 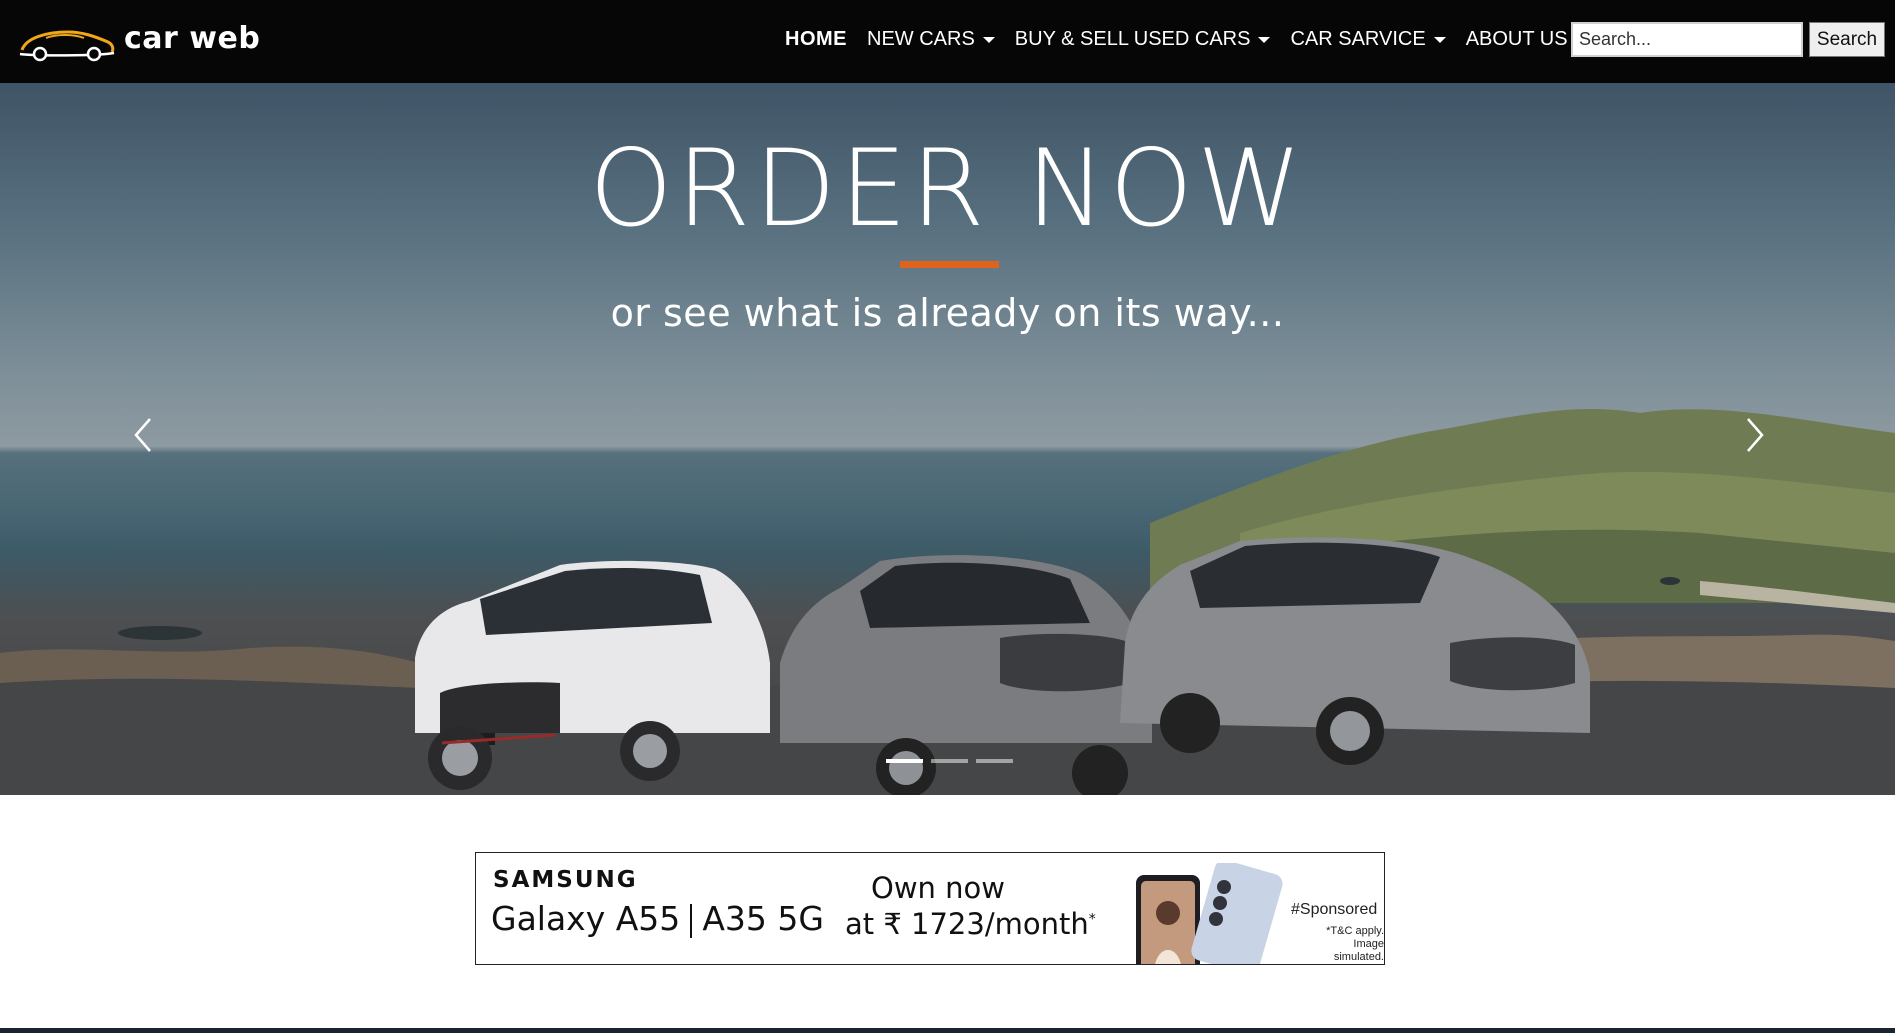 What do you see at coordinates (1355, 931) in the screenshot?
I see `ad-terms-line1: *T&C apply.` at bounding box center [1355, 931].